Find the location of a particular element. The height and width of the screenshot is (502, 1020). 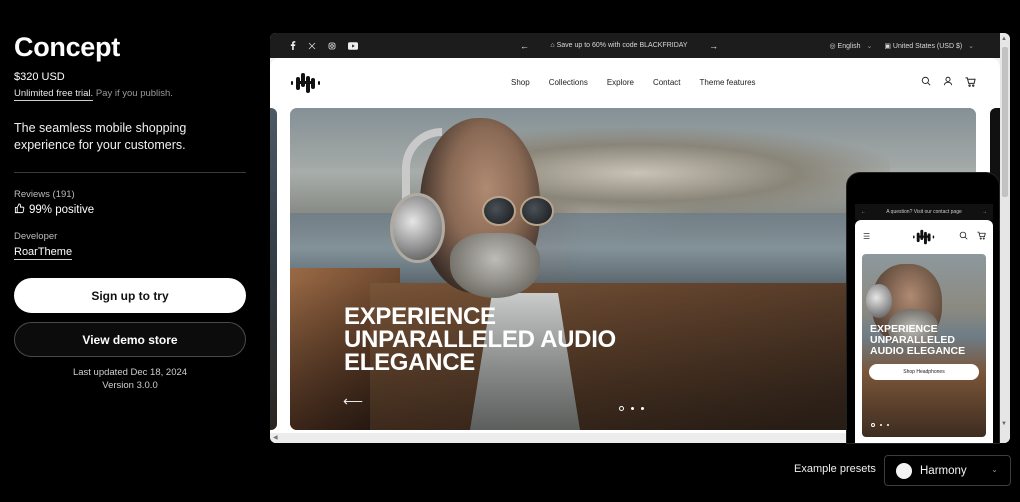

mobile-search-icon is located at coordinates (963, 236).